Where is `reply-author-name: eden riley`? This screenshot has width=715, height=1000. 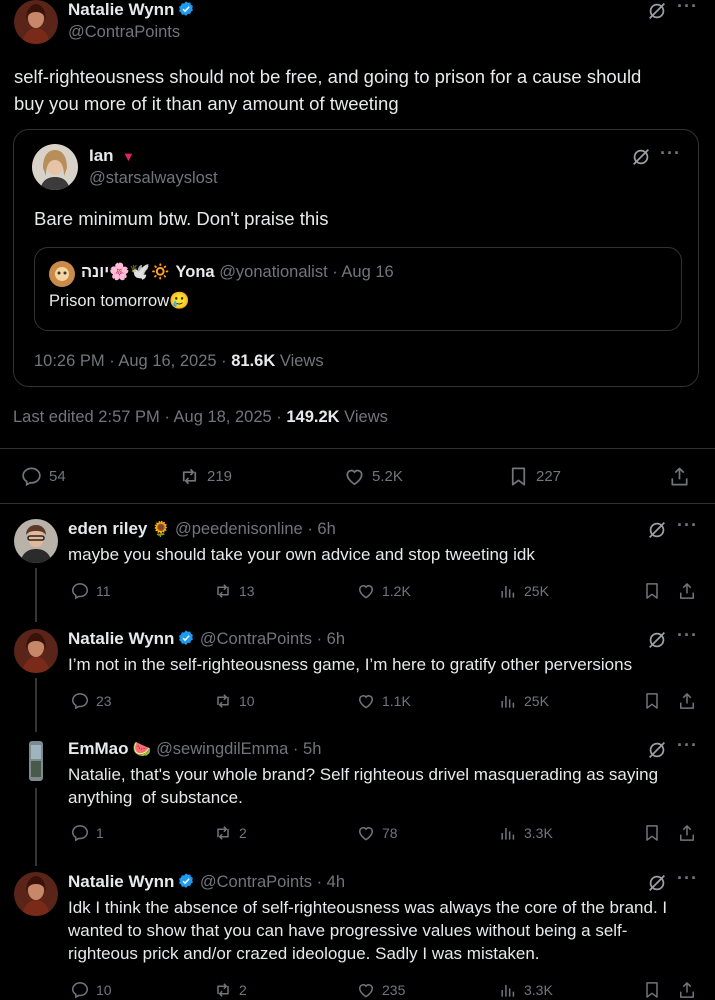 reply-author-name: eden riley is located at coordinates (107, 528).